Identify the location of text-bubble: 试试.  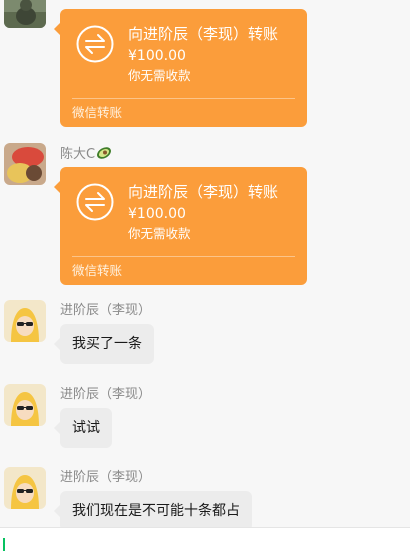
(83, 428).